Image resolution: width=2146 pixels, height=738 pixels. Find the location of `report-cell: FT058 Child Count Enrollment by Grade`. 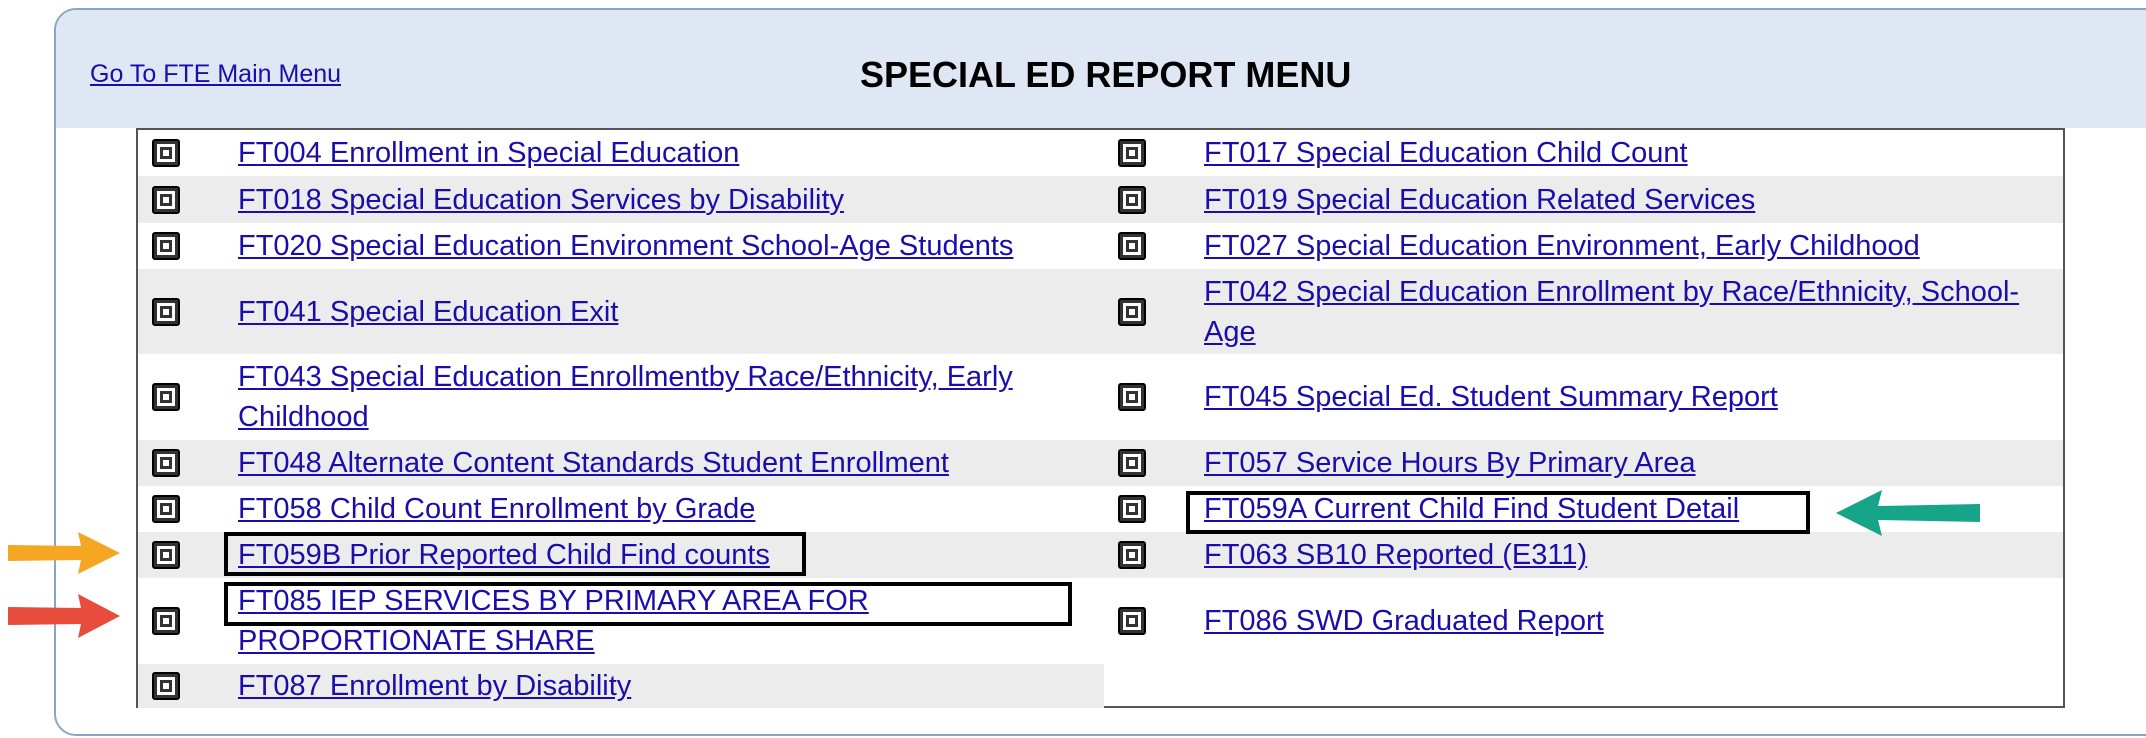

report-cell: FT058 Child Count Enrollment by Grade is located at coordinates (621, 509).